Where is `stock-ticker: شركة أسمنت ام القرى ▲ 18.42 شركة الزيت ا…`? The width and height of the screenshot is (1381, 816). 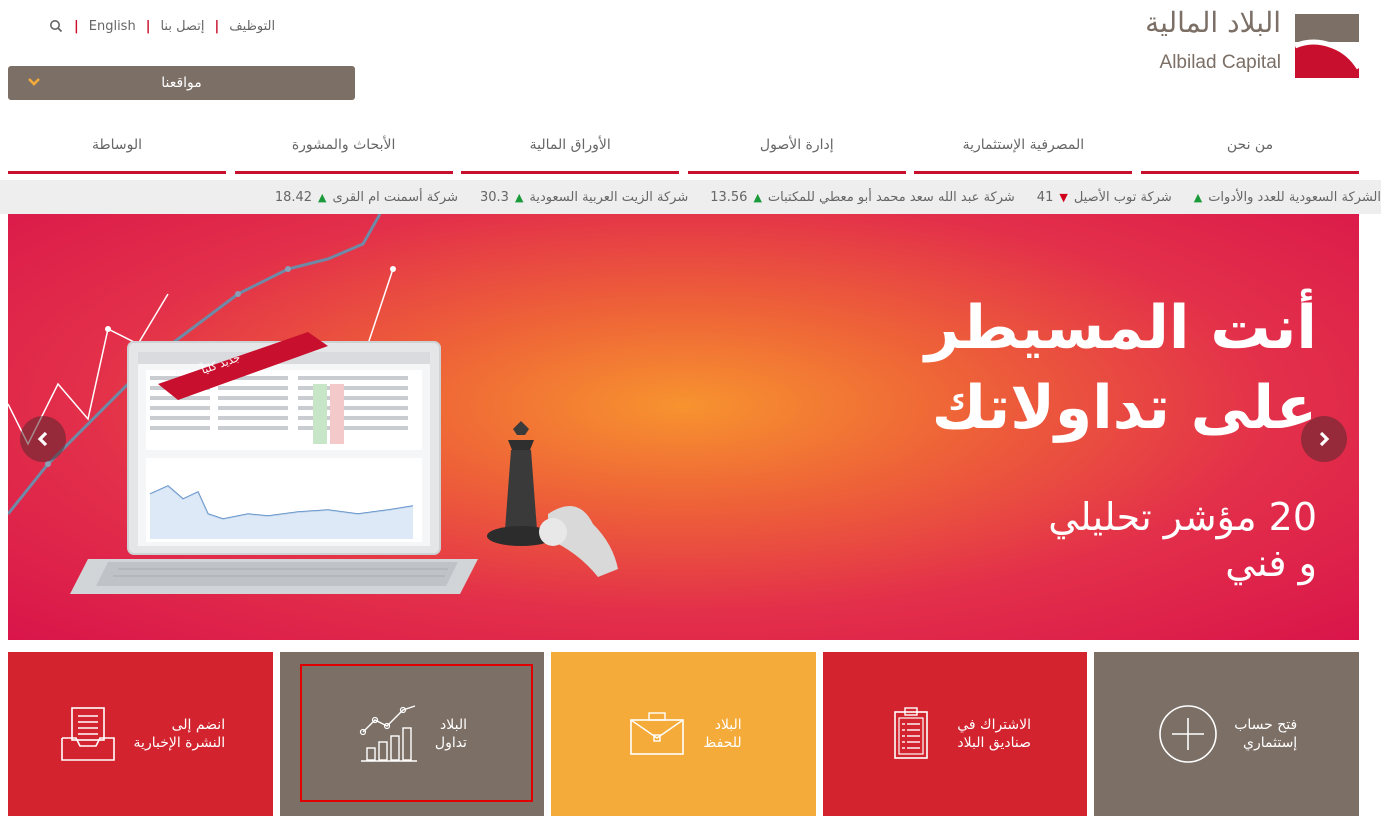
stock-ticker: شركة أسمنت ام القرى ▲ 18.42 شركة الزيت ا… is located at coordinates (690, 197).